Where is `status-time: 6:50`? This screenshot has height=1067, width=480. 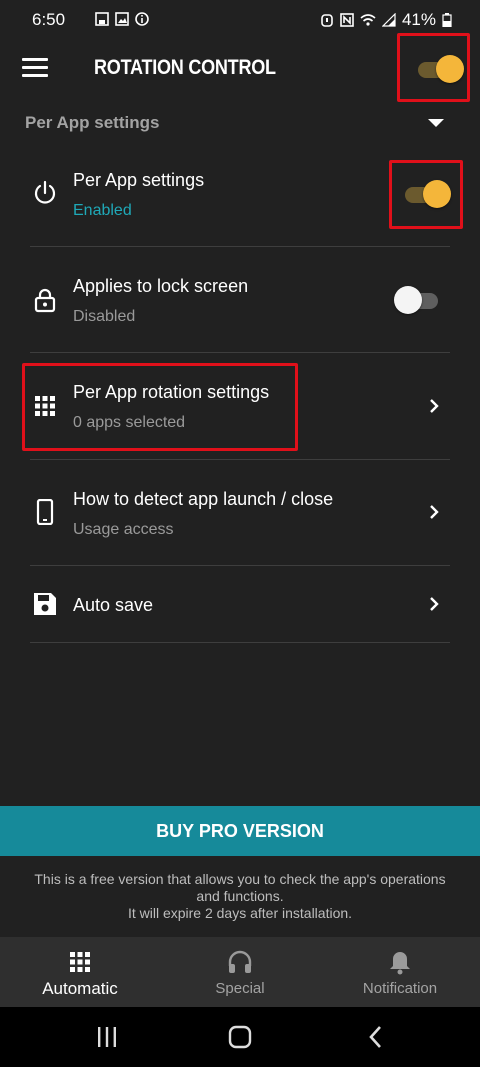 status-time: 6:50 is located at coordinates (49, 19).